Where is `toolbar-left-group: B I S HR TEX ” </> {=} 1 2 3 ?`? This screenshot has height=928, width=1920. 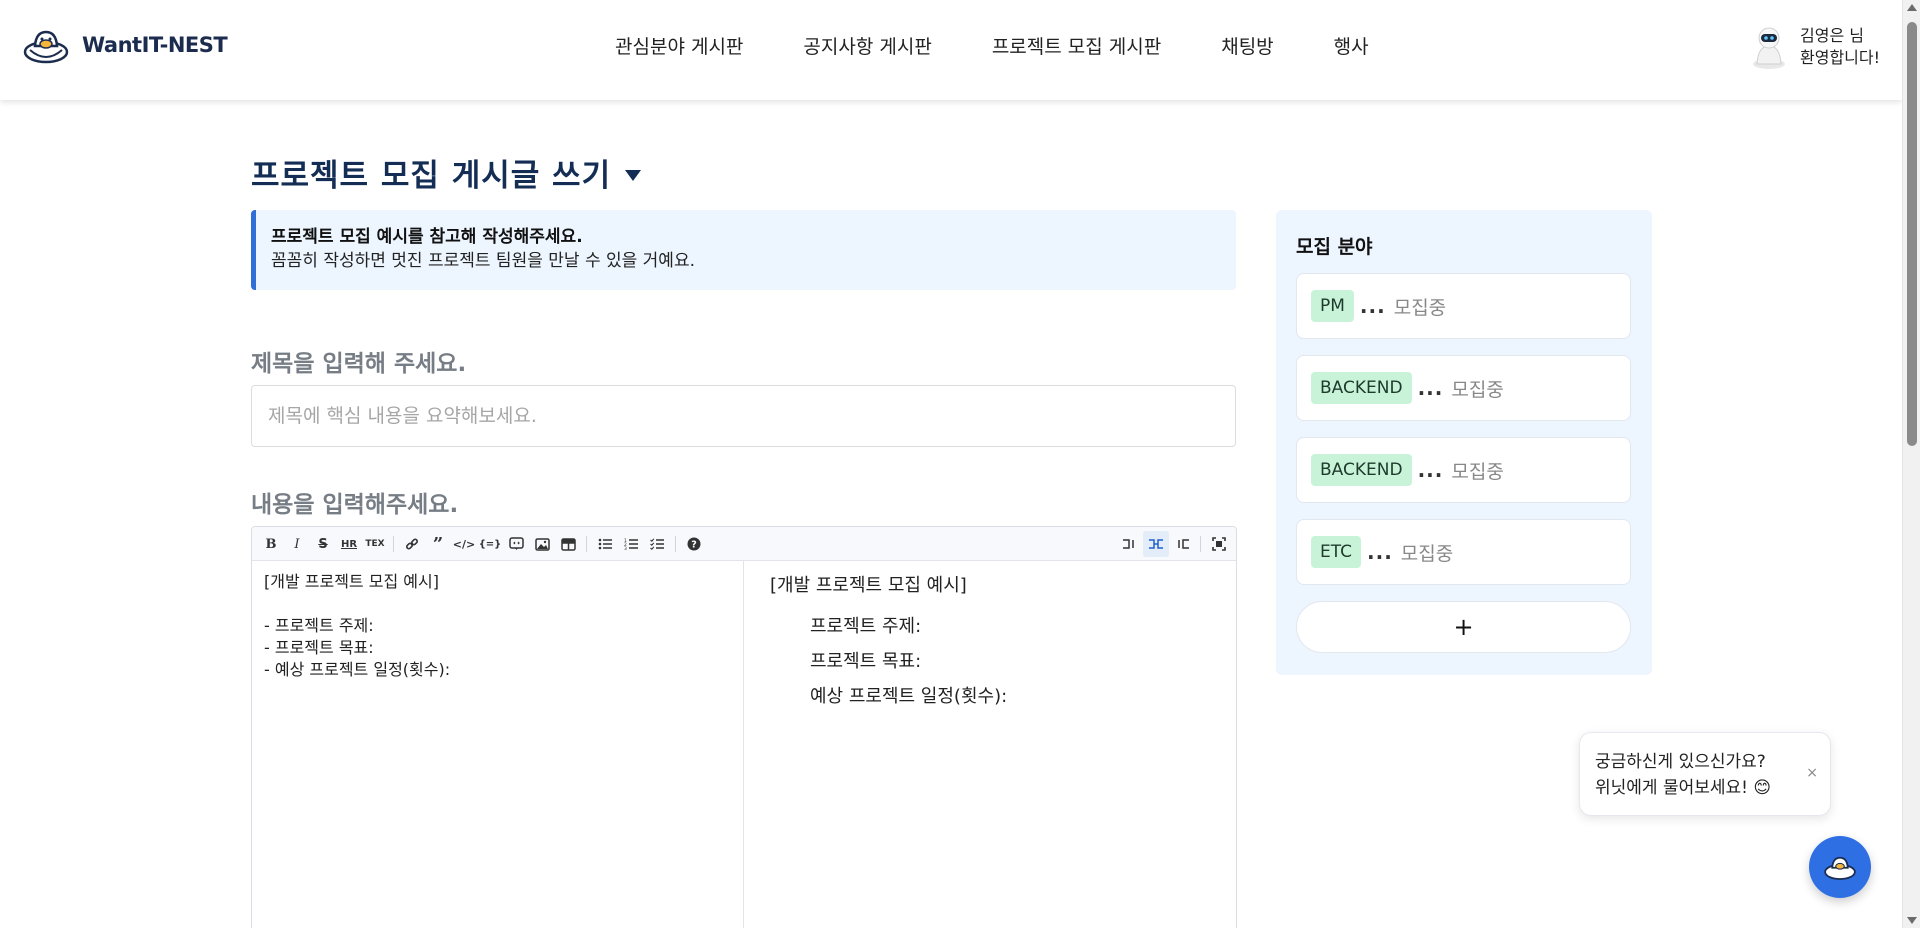
toolbar-left-group: B I S HR TEX ” </> {=} 1 2 3 ? is located at coordinates (482, 544).